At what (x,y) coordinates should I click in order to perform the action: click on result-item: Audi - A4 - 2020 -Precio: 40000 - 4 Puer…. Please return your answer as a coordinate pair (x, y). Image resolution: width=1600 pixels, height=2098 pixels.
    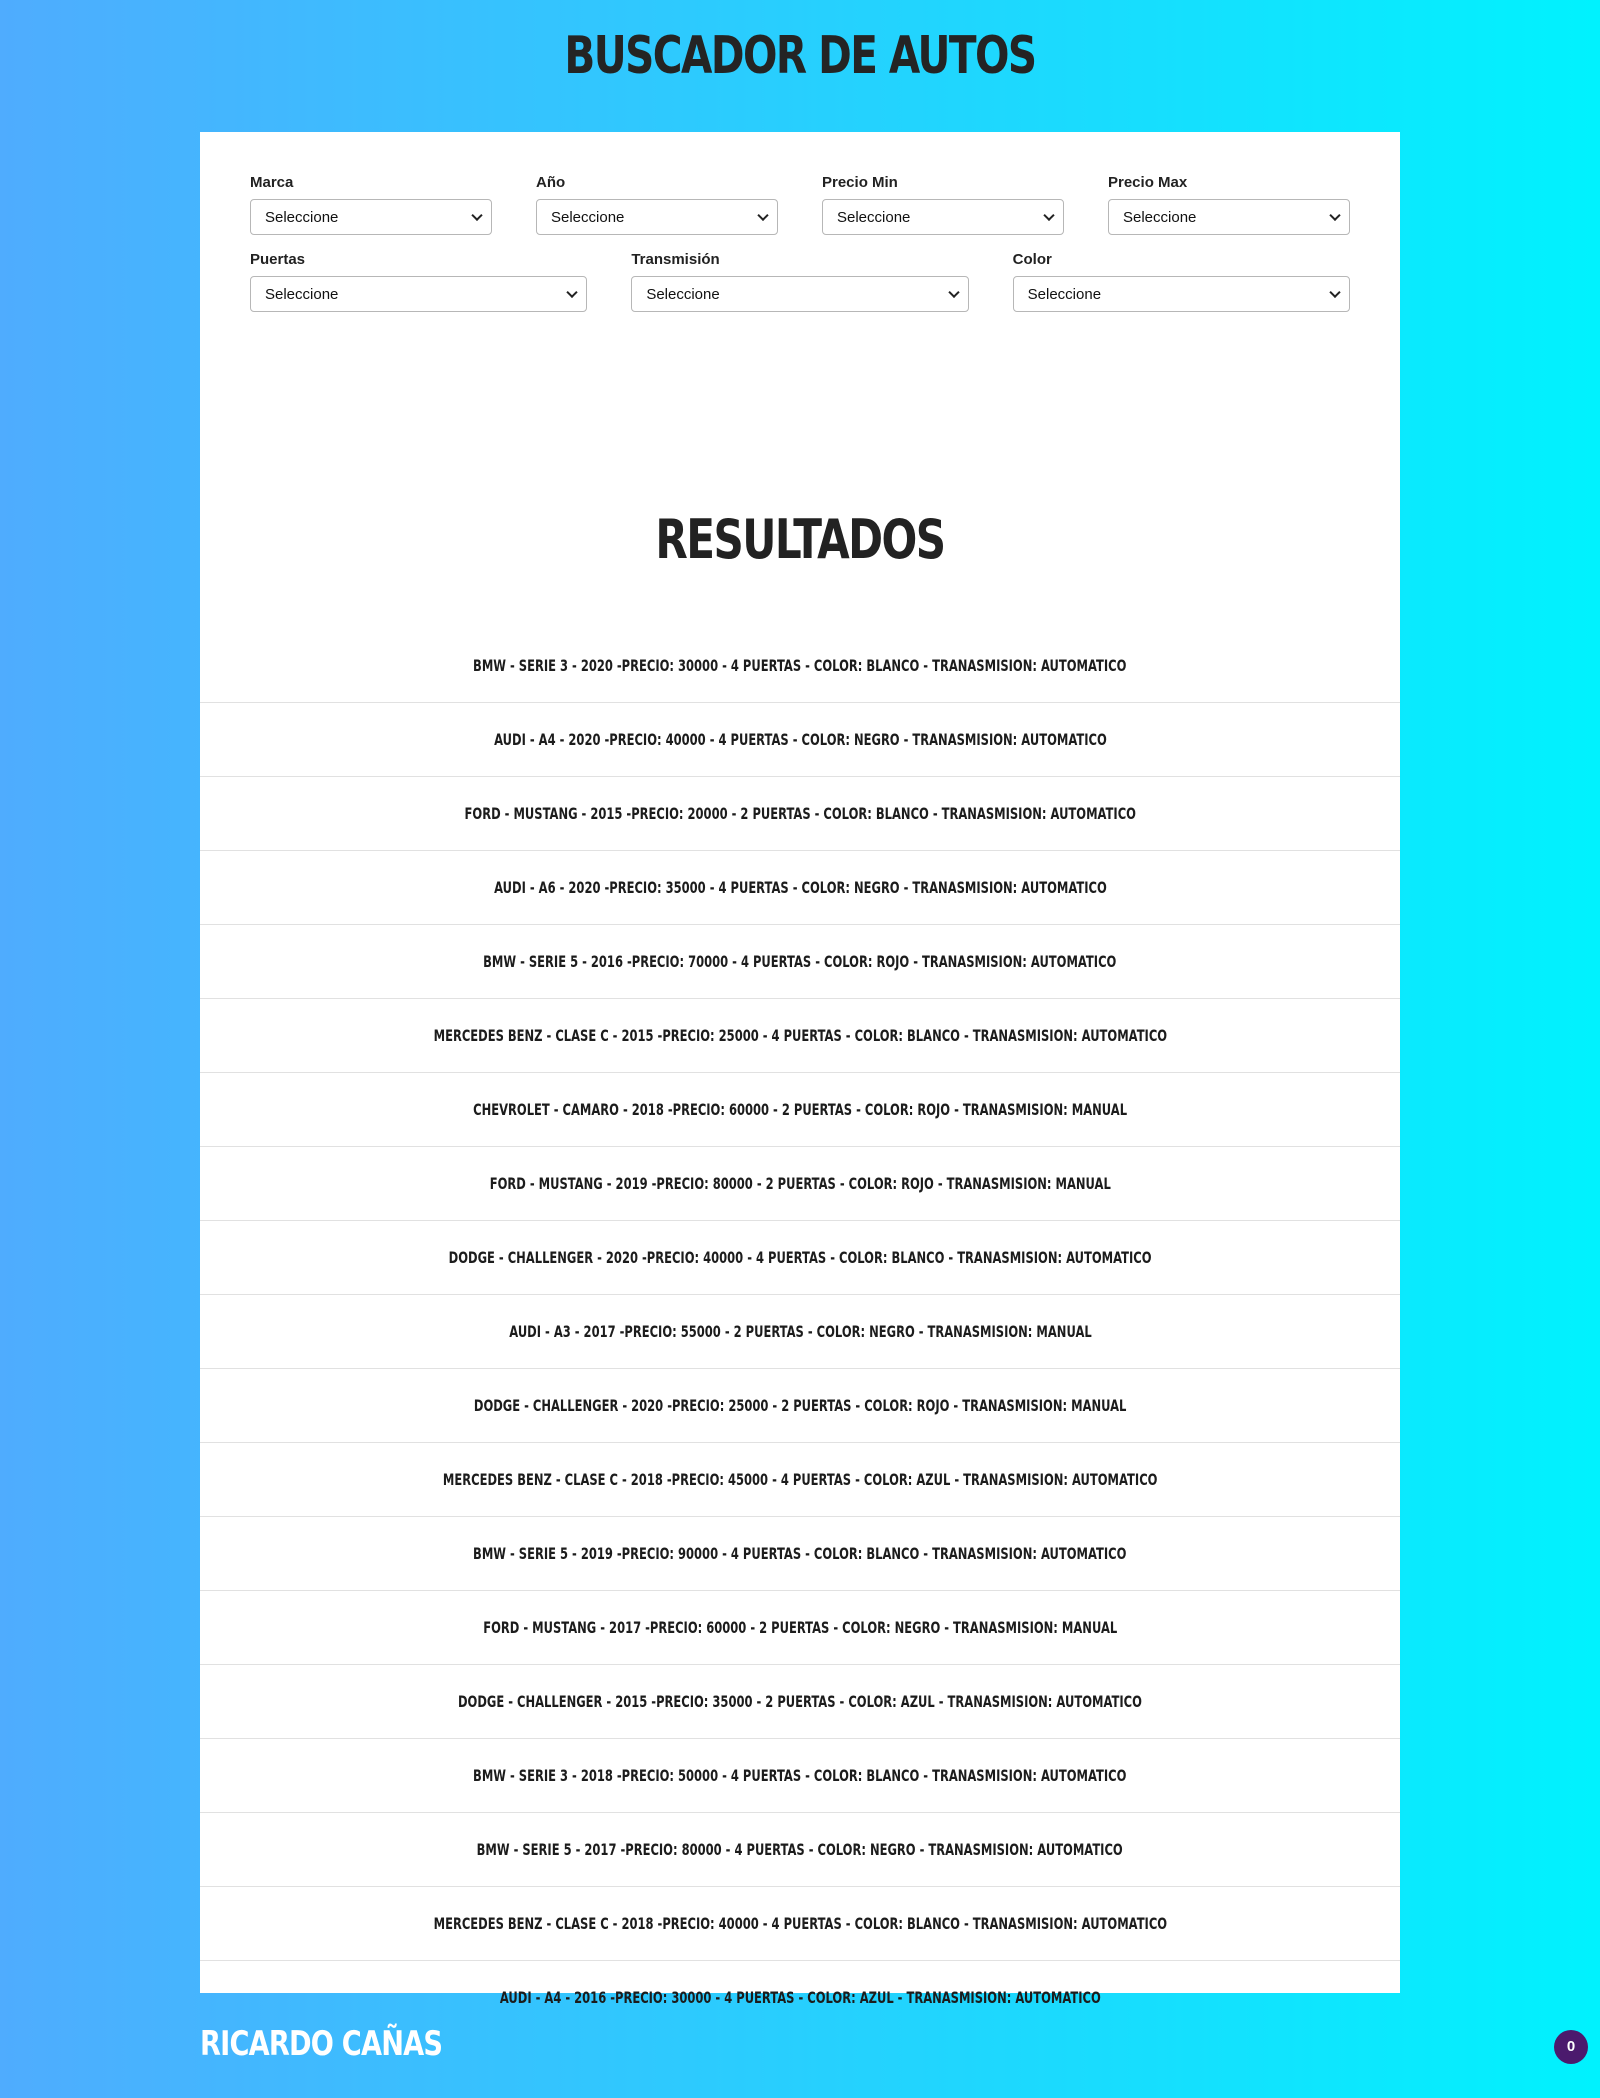
    Looking at the image, I should click on (800, 740).